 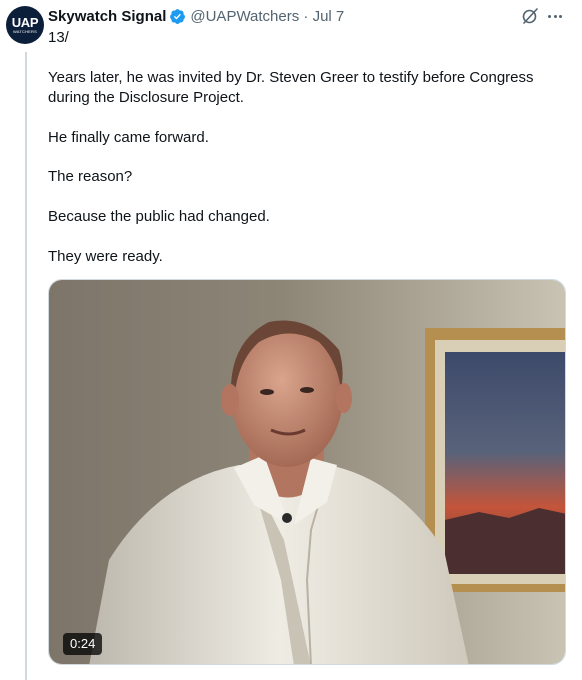 What do you see at coordinates (128, 137) in the screenshot?
I see `tweet-paragraph: He finally came forward.` at bounding box center [128, 137].